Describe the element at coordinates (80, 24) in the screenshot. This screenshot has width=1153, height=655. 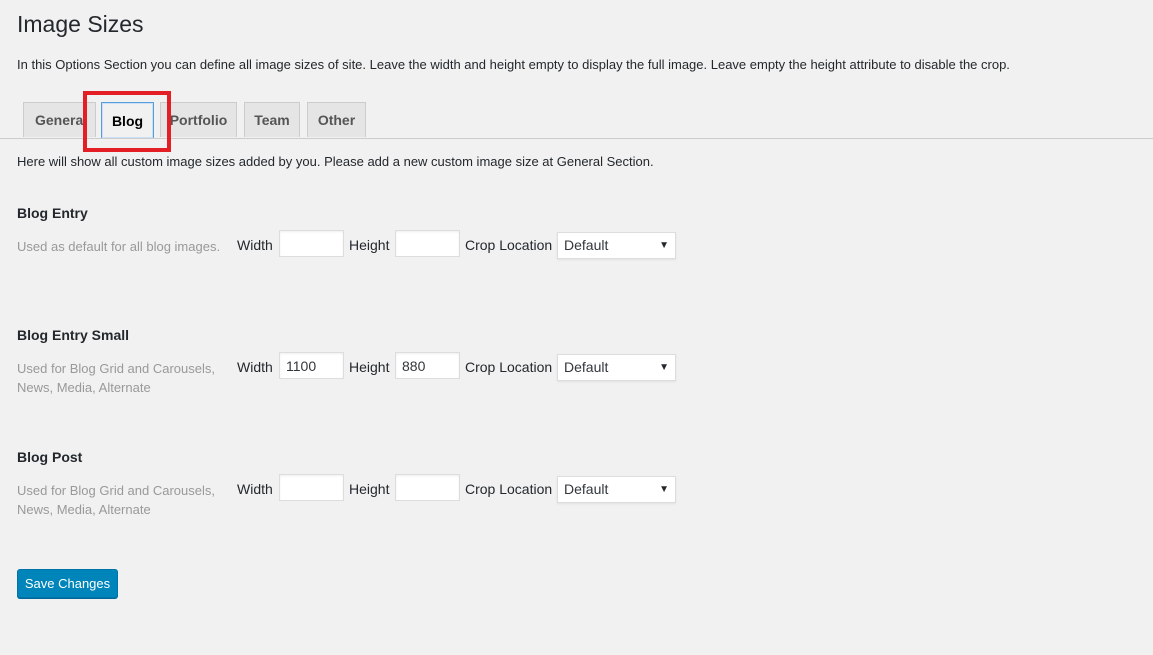
I see `page-title: Image Sizes` at that location.